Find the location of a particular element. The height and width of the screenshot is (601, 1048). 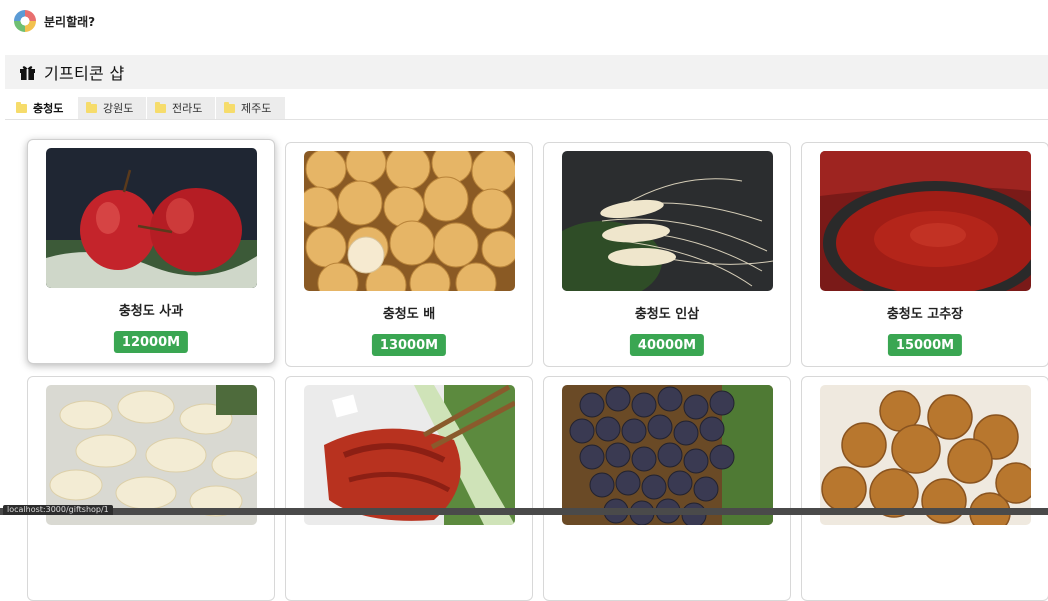

grape-image is located at coordinates (667, 455).